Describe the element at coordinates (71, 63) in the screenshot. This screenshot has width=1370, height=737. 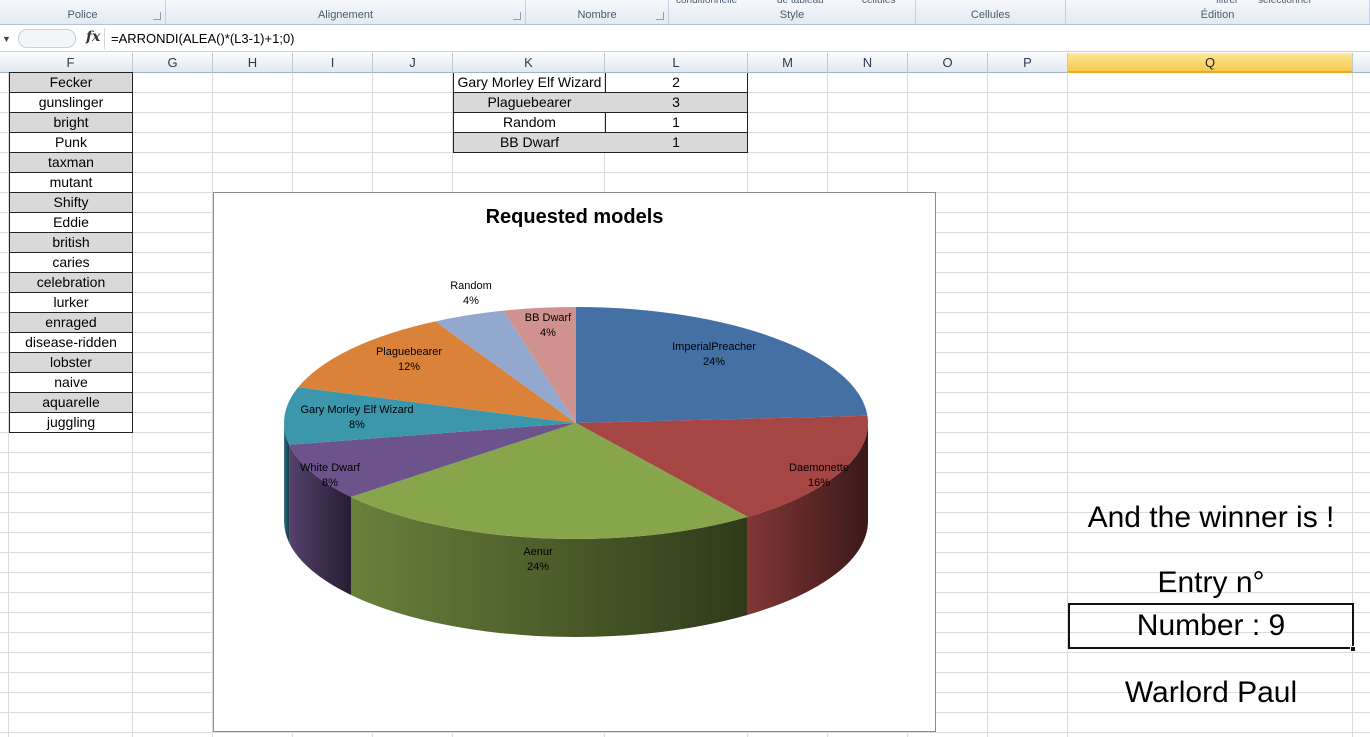
I see `column-header-f: F` at that location.